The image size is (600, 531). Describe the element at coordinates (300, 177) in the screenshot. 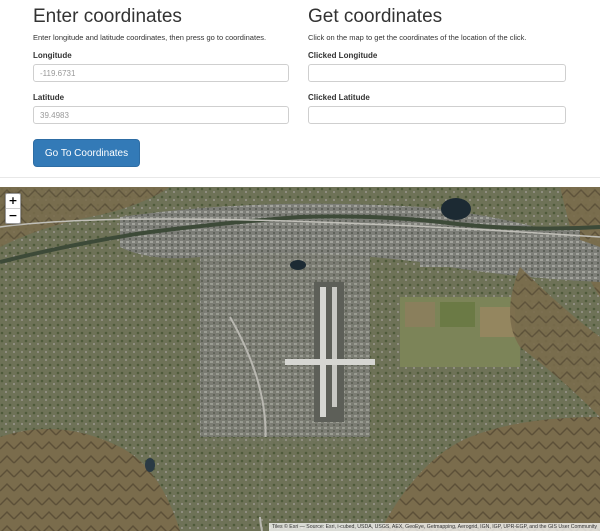

I see `section-divider` at that location.